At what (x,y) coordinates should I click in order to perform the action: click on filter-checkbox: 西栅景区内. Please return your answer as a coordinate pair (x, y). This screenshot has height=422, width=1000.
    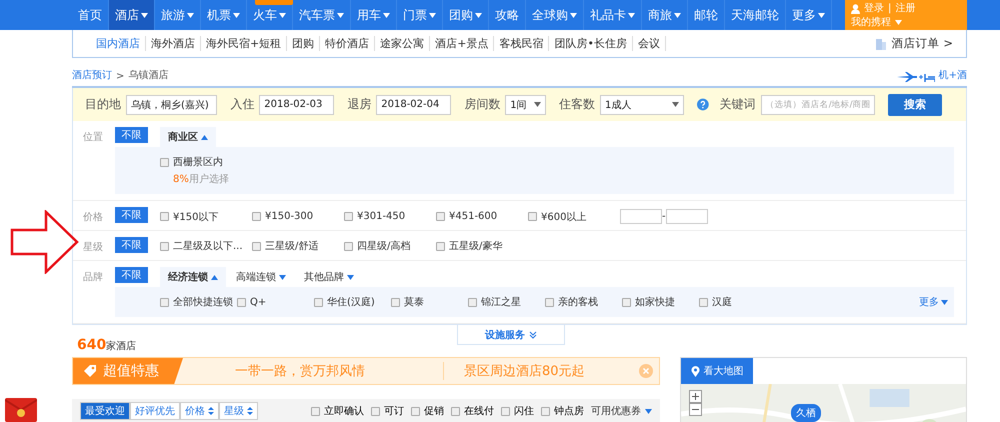
    Looking at the image, I should click on (220, 162).